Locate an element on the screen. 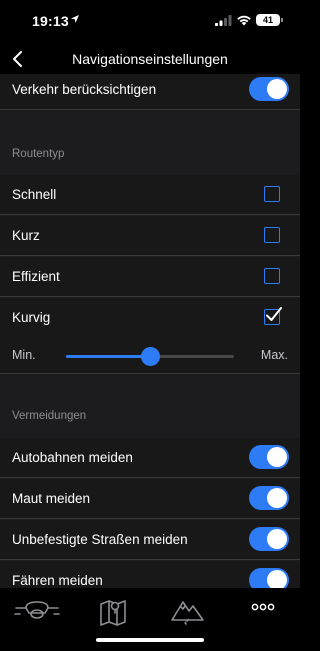 The width and height of the screenshot is (320, 651). battery-icon: 41 is located at coordinates (269, 20).